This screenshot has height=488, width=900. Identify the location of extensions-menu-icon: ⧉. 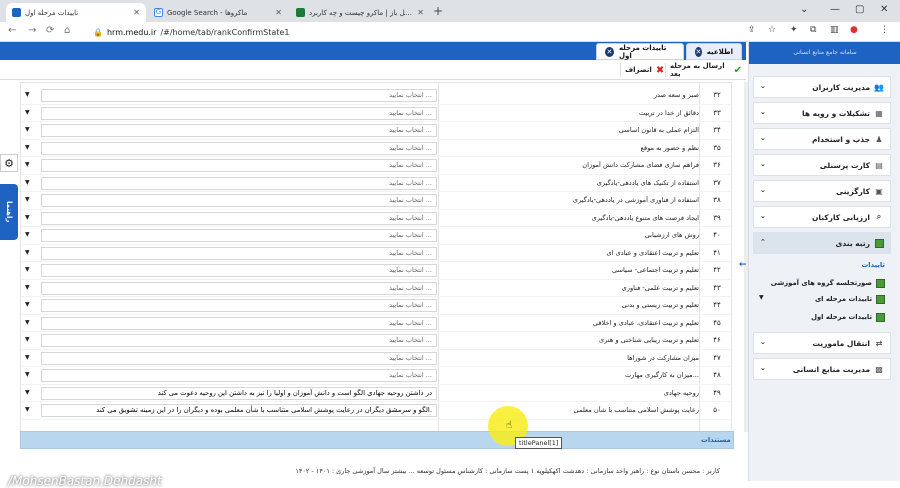
(813, 30).